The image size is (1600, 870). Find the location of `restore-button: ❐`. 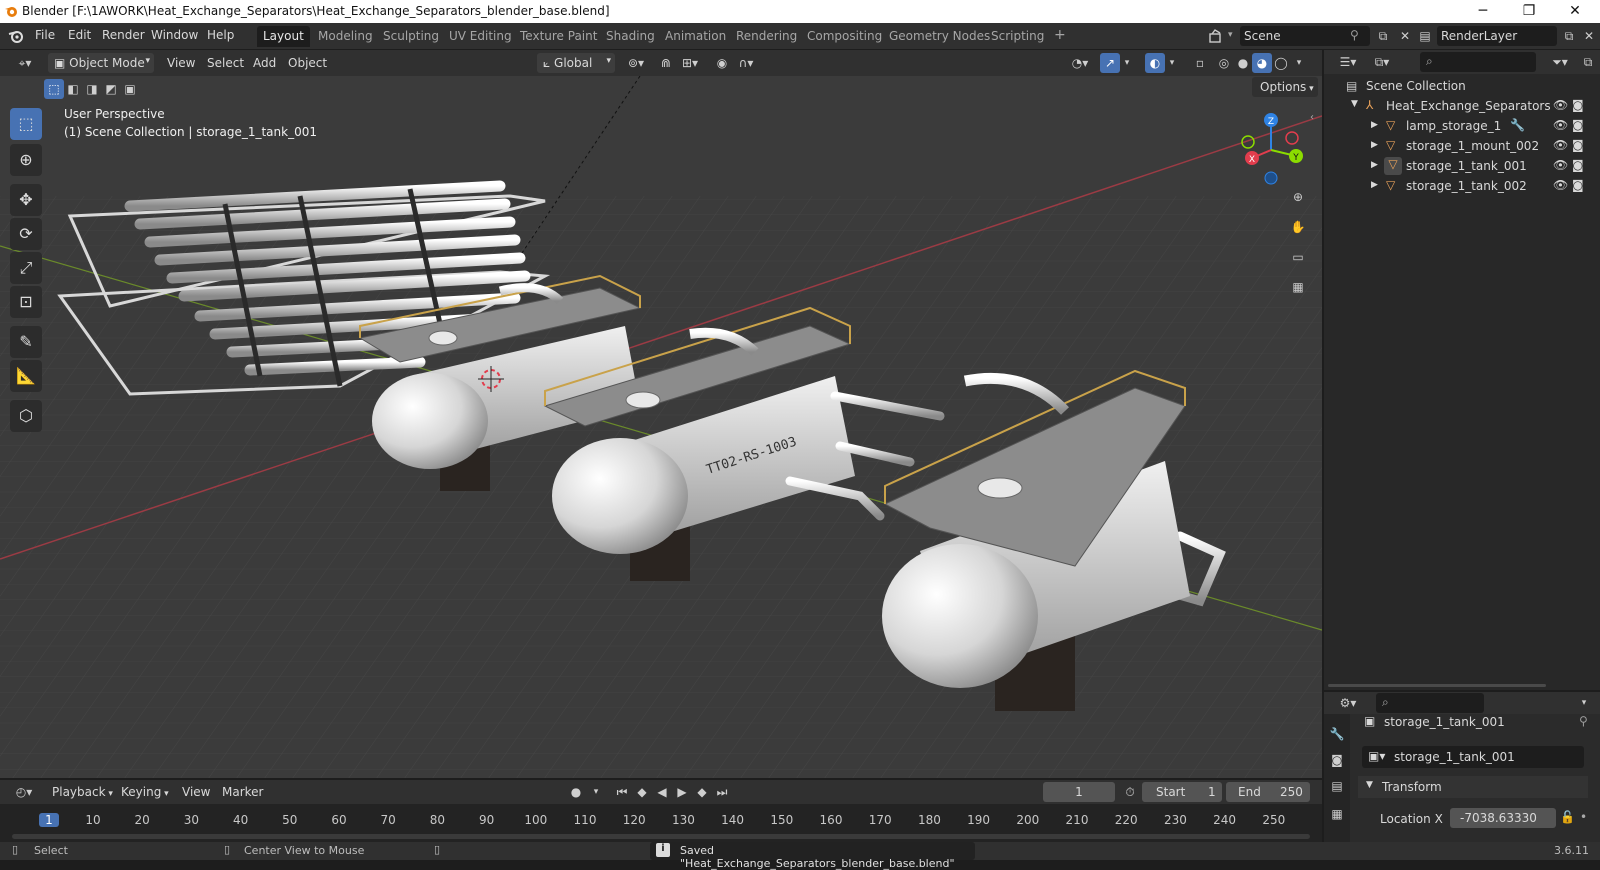

restore-button: ❐ is located at coordinates (1529, 11).